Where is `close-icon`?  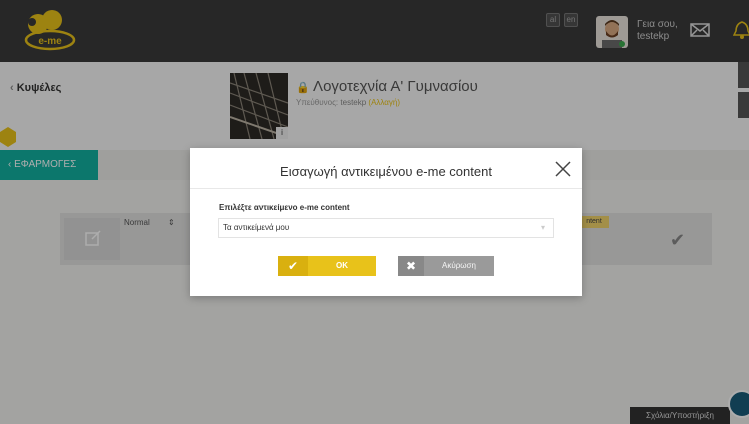 close-icon is located at coordinates (563, 169).